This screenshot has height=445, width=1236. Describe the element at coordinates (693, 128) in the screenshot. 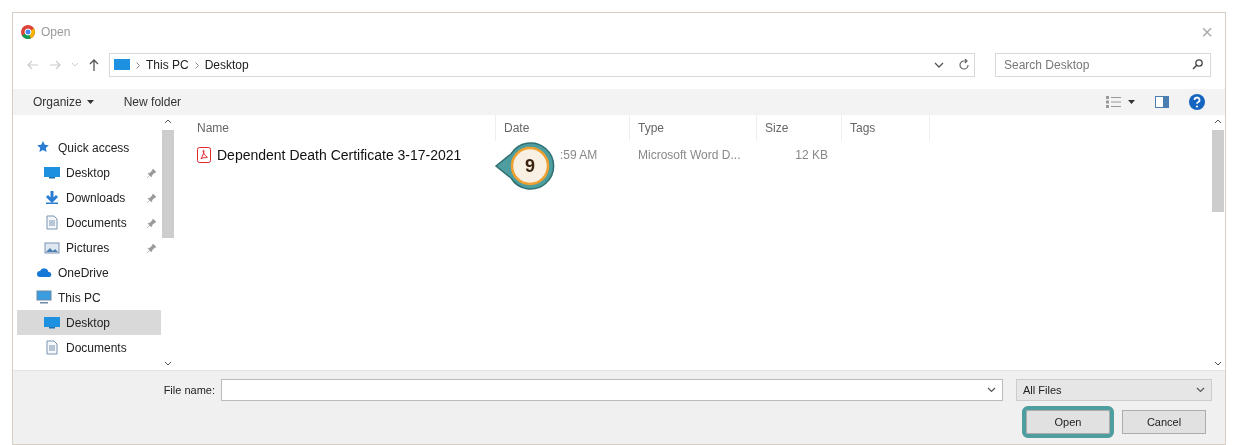

I see `column-header: Type` at that location.